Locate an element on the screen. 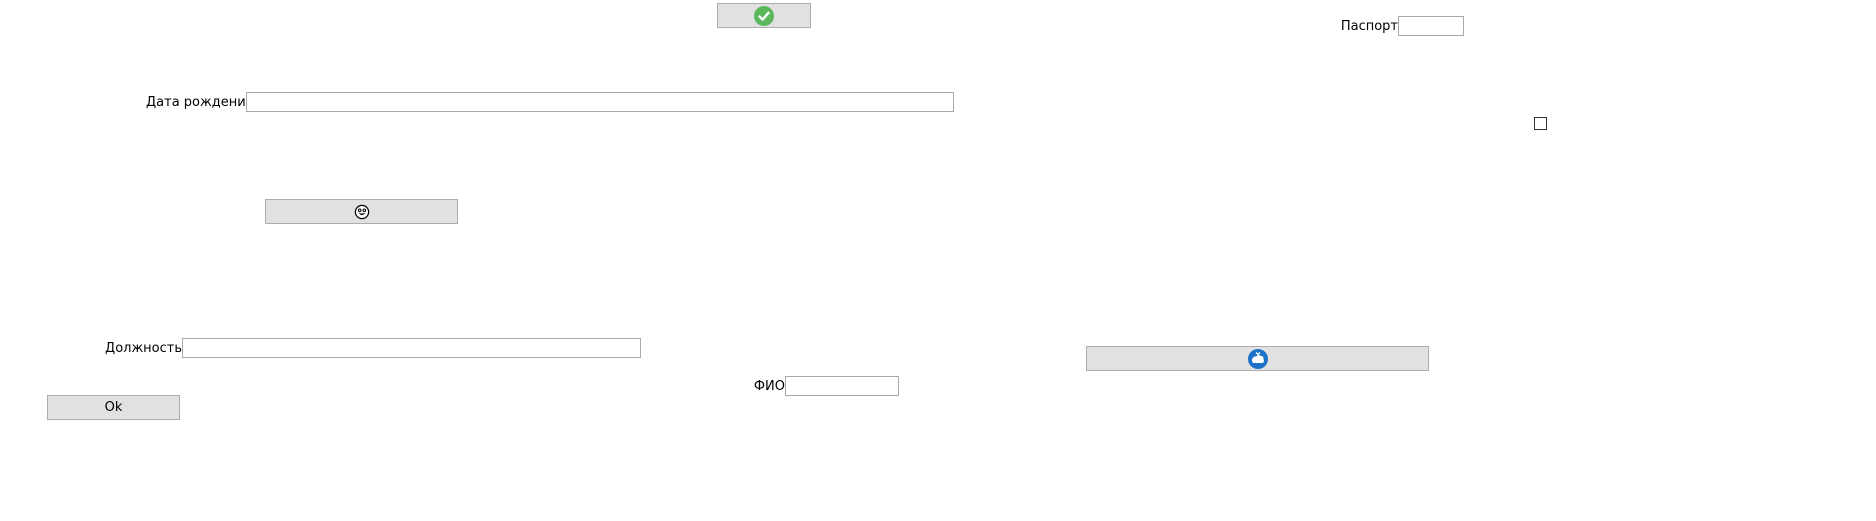 This screenshot has width=1876, height=521. confirm-button is located at coordinates (764, 15).